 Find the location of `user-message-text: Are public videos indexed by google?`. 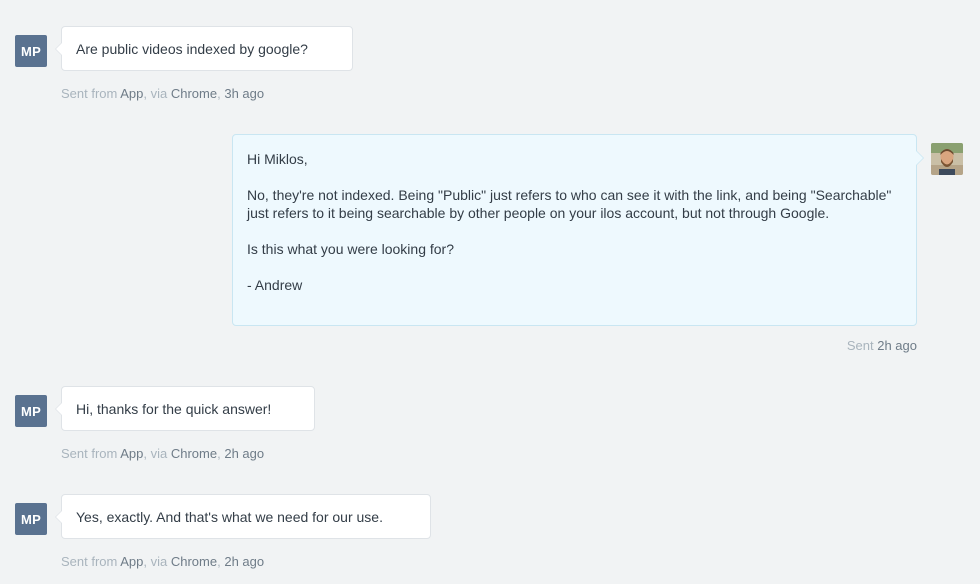

user-message-text: Are public videos indexed by google? is located at coordinates (192, 48).